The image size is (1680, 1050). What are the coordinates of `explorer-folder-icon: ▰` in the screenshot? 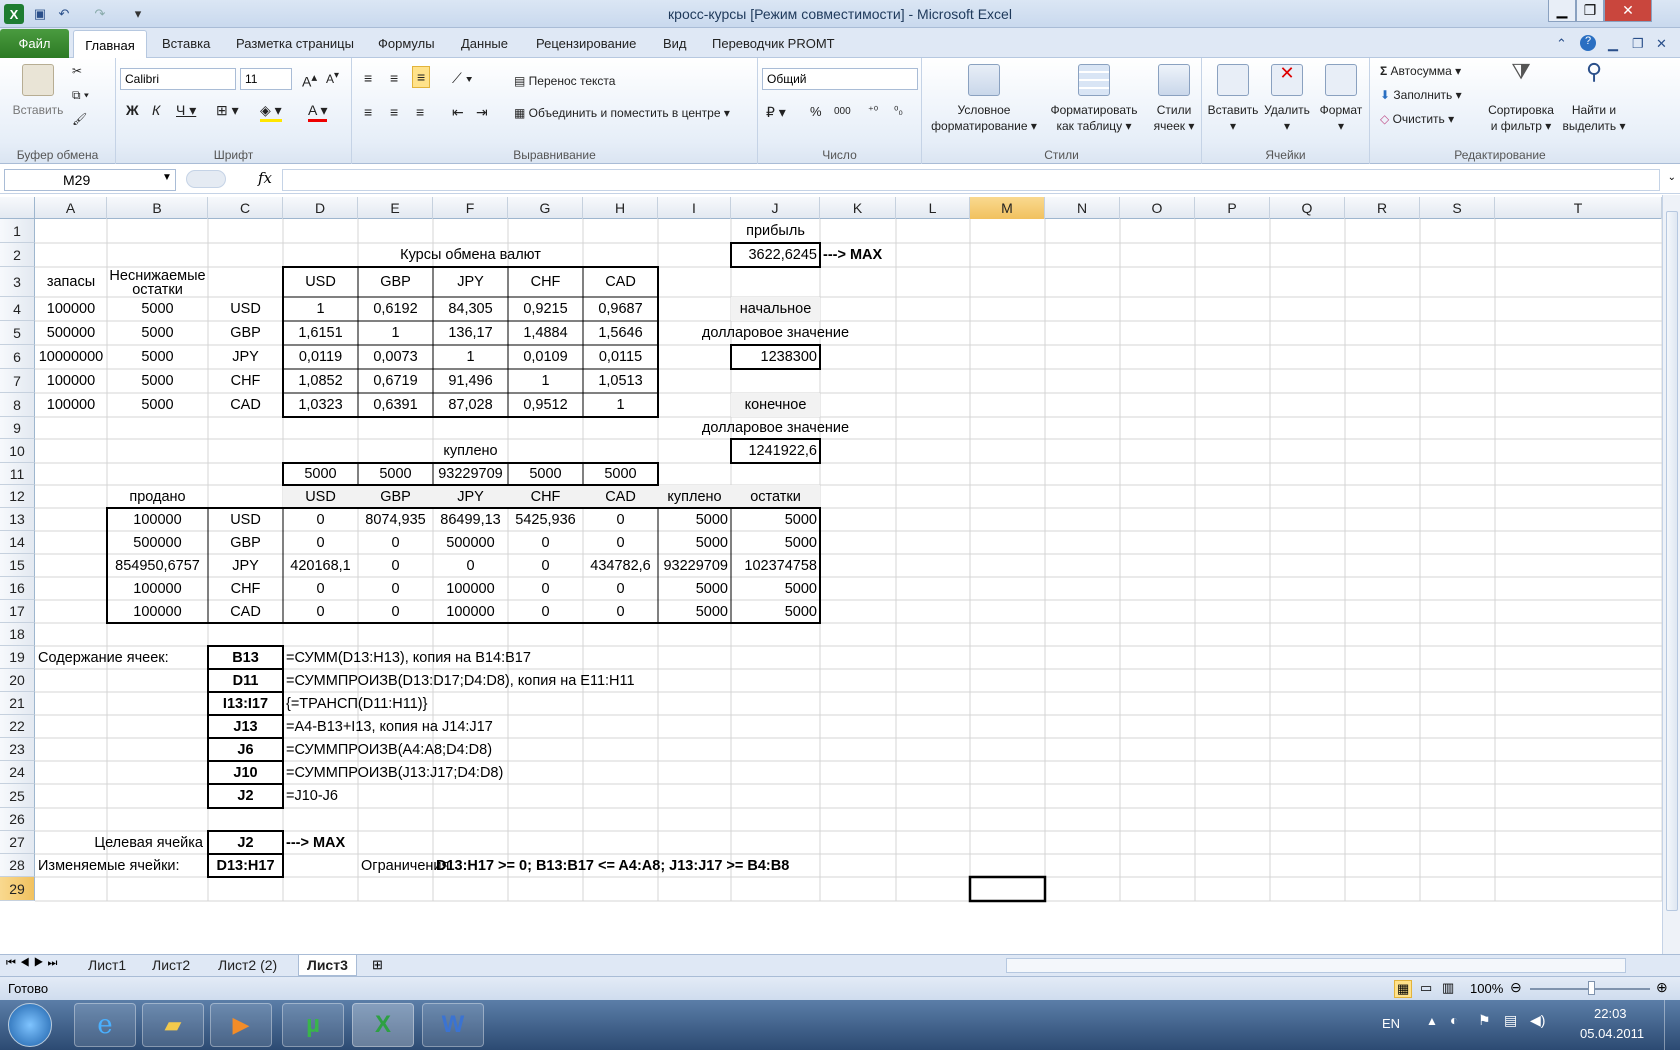 It's located at (173, 1025).